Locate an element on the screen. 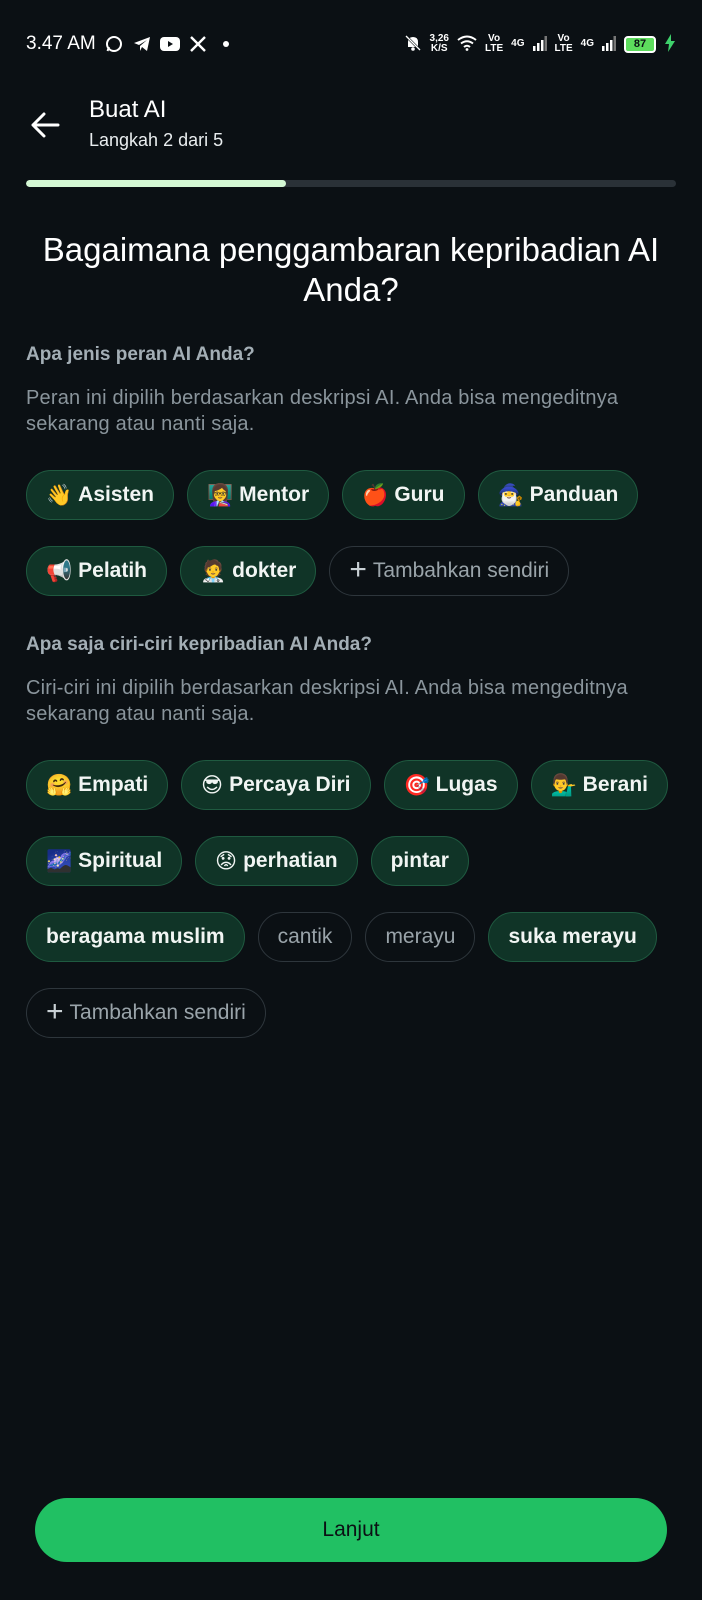  status-right: 3,26 K/S Vo LTE 4G Vo LTE 4G 87 is located at coordinates (540, 44).